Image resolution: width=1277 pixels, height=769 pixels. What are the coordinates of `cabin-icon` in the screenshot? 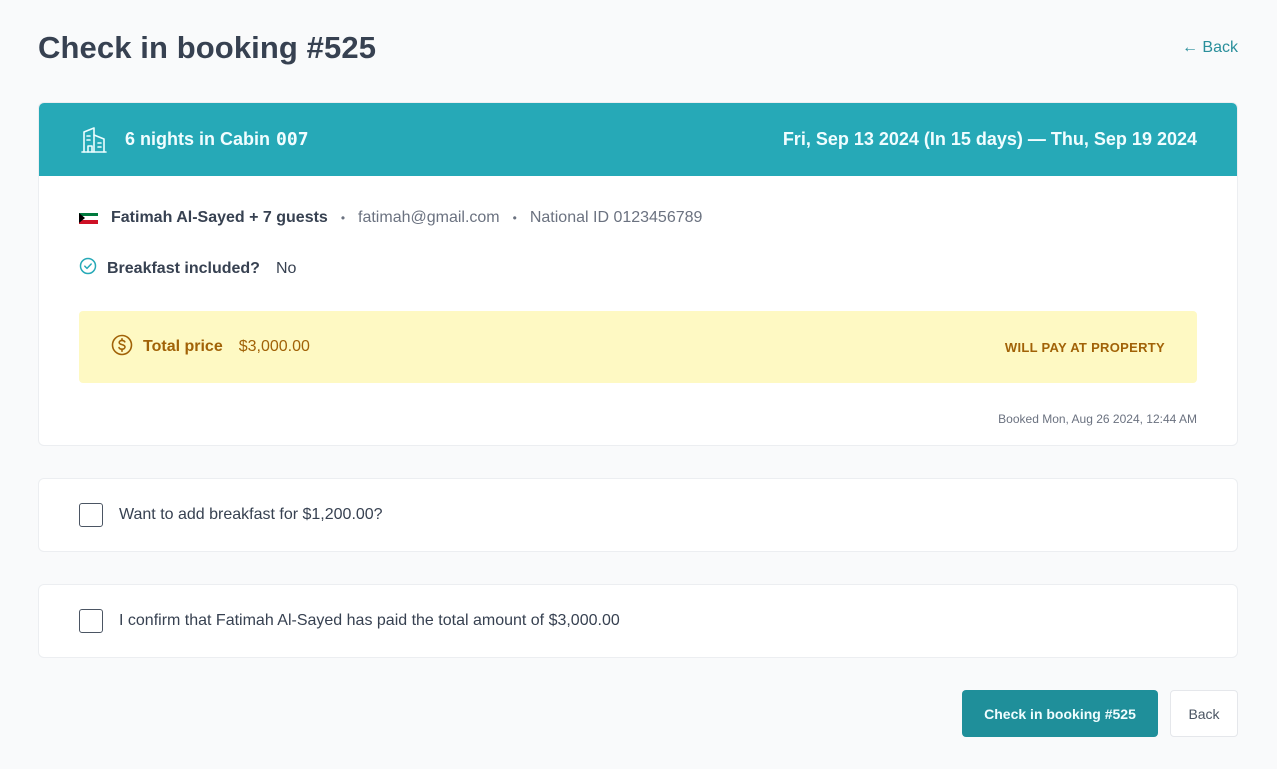 It's located at (94, 140).